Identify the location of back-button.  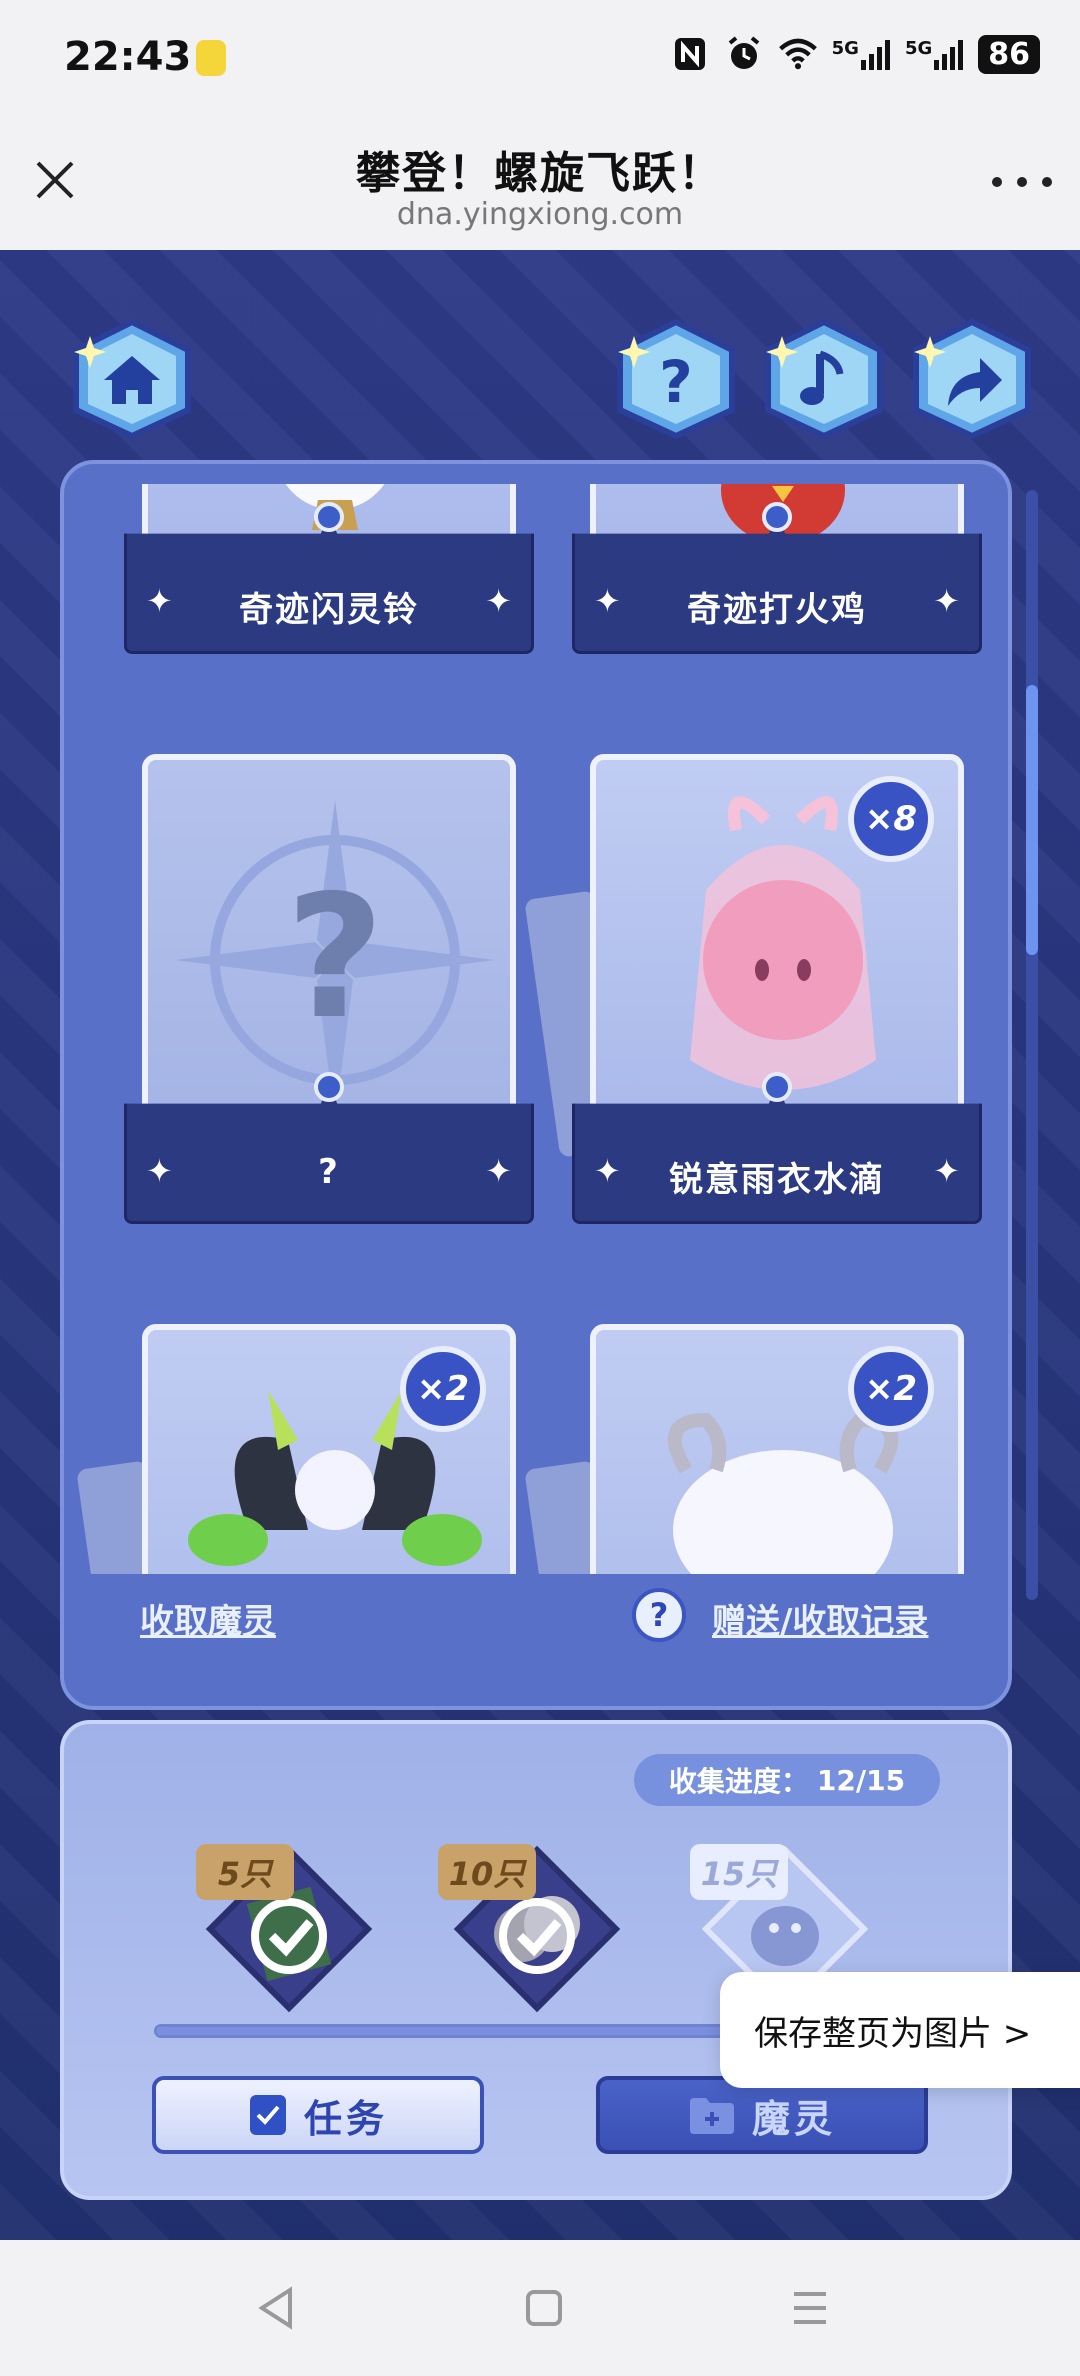
(276, 2308).